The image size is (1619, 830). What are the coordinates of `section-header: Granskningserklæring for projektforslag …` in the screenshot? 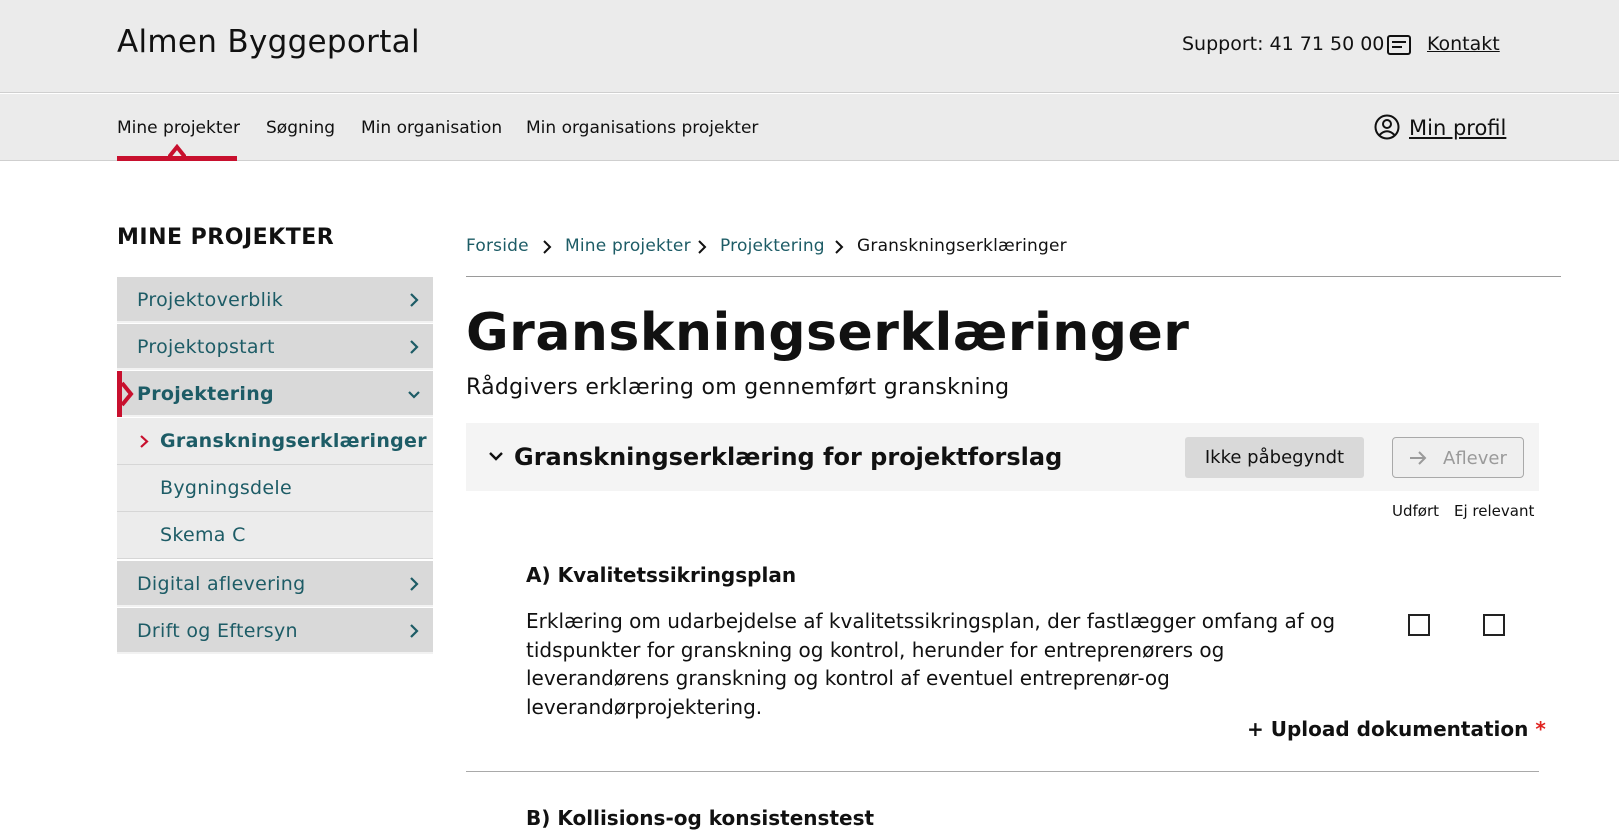 It's located at (1002, 457).